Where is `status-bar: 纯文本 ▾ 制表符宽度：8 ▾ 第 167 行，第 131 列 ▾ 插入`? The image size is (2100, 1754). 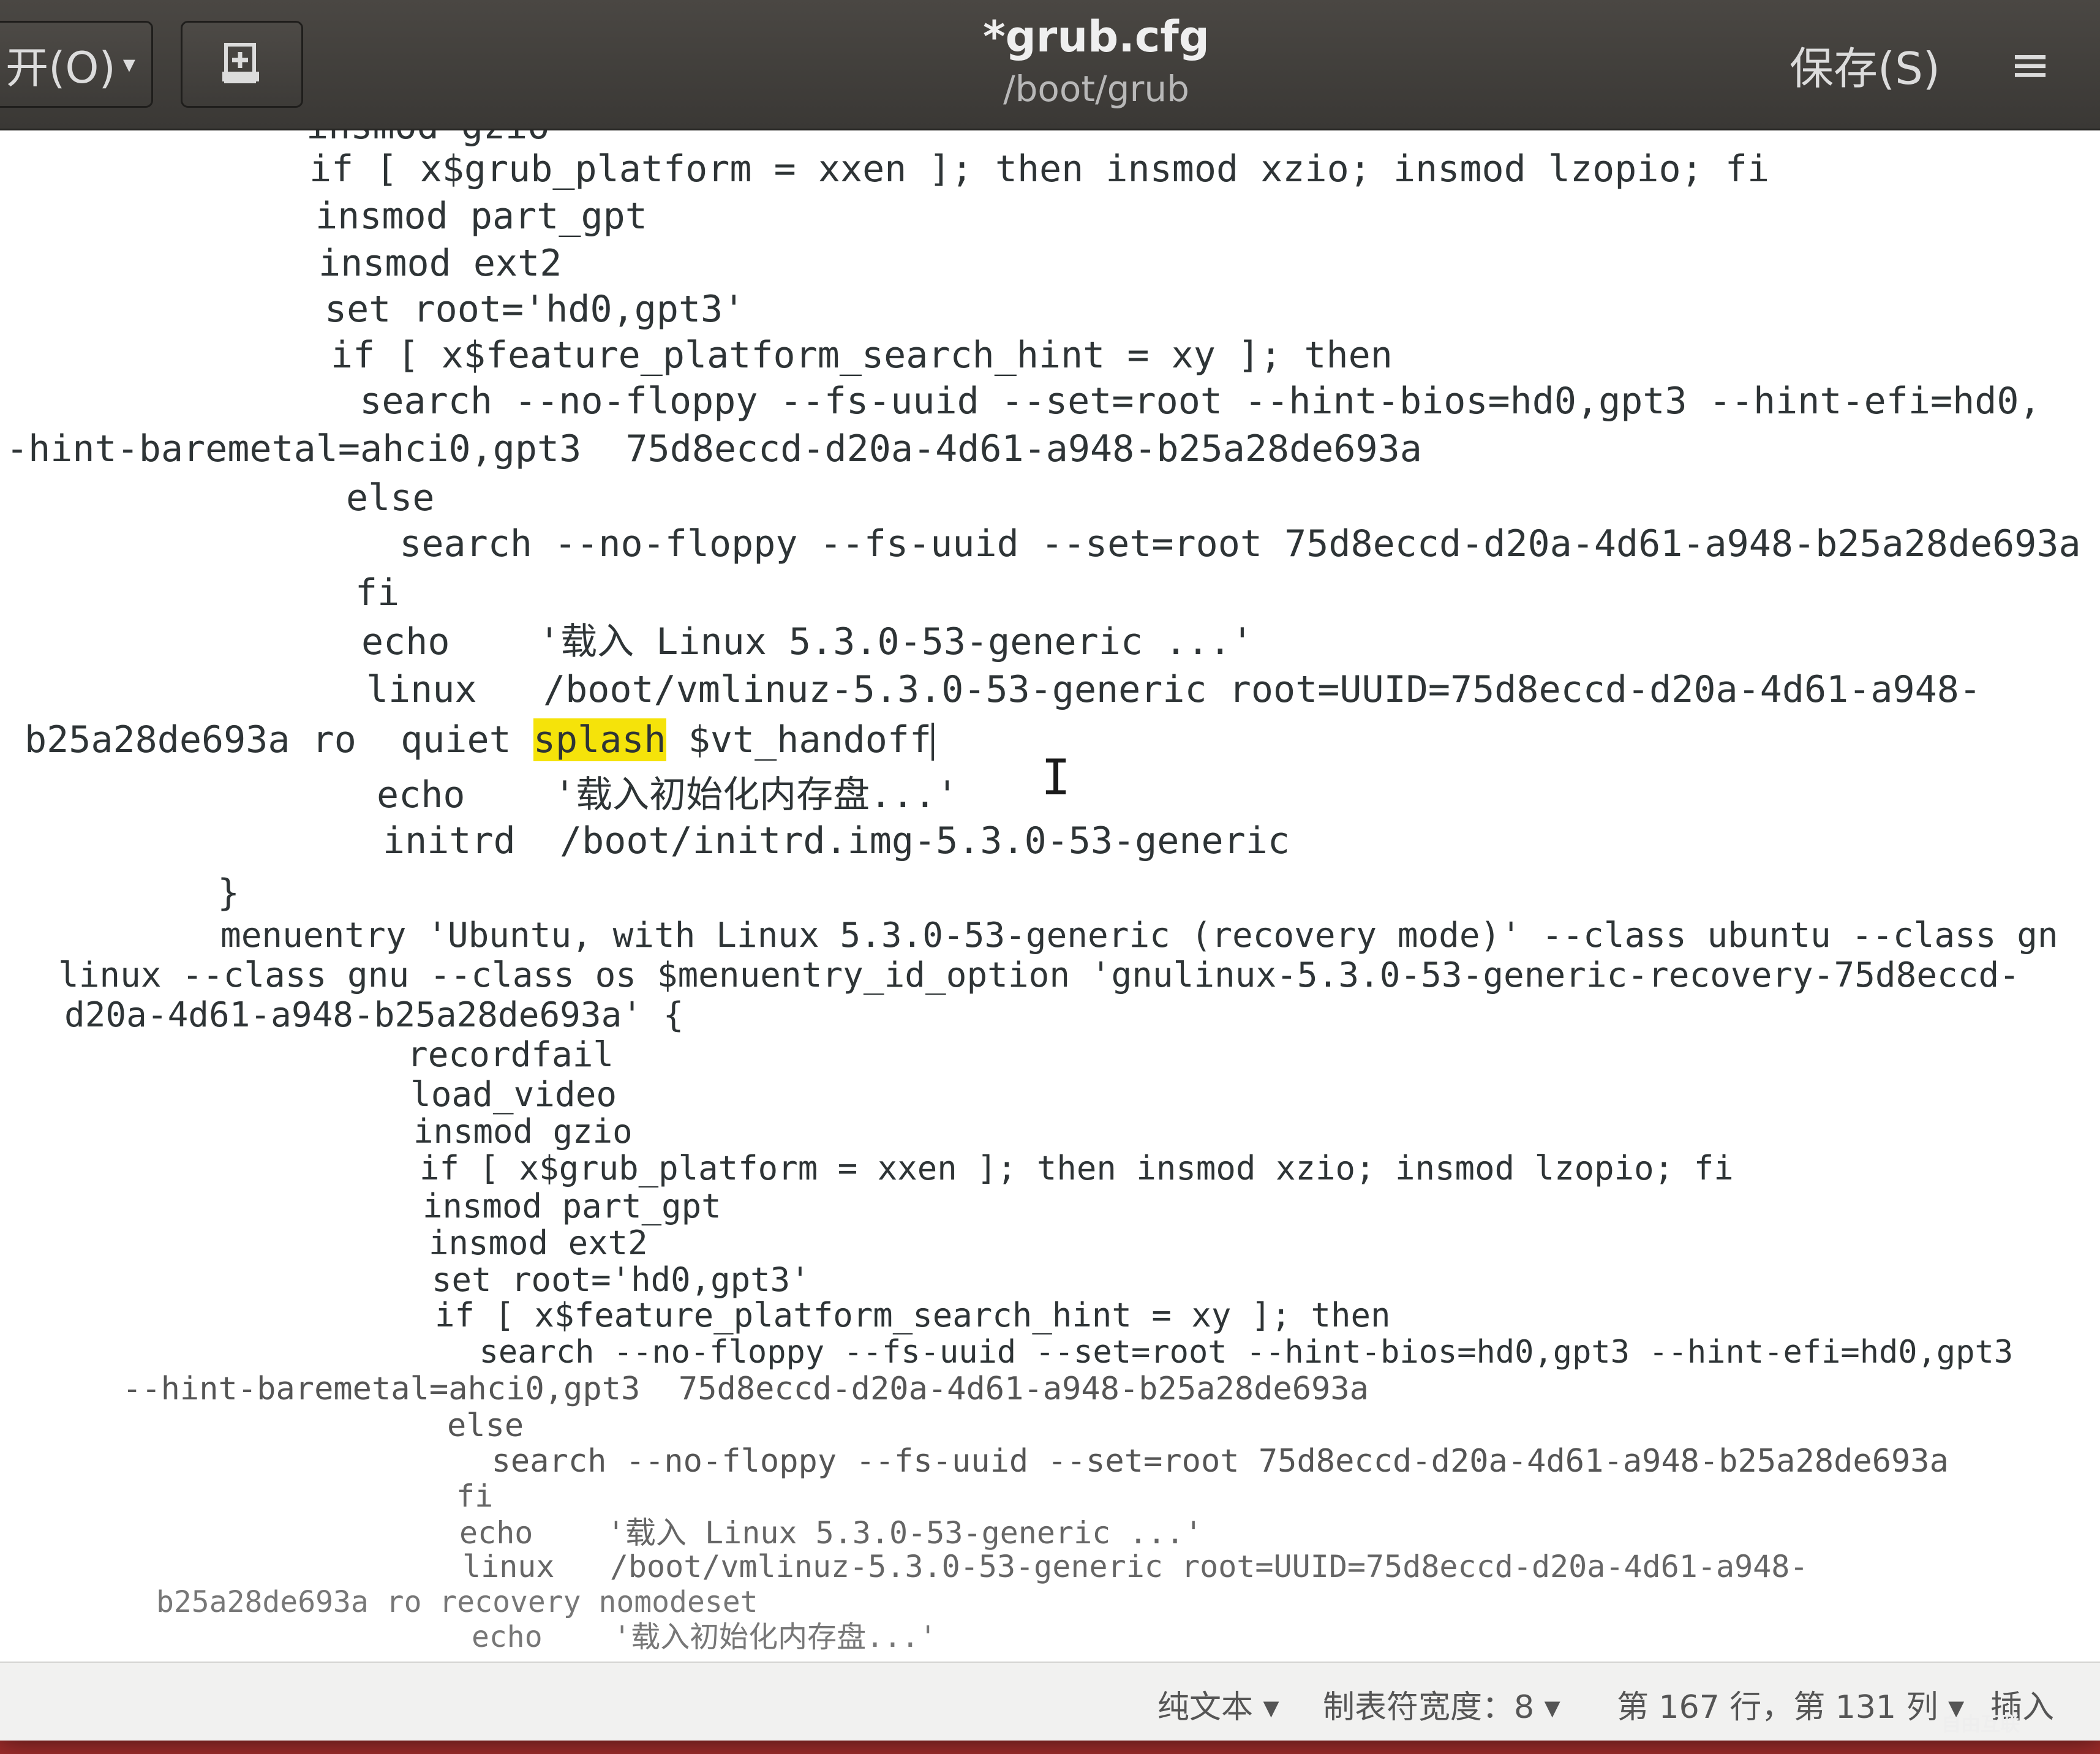
status-bar: 纯文本 ▾ 制表符宽度：8 ▾ 第 167 行，第 131 列 ▾ 插入 is located at coordinates (1050, 1701).